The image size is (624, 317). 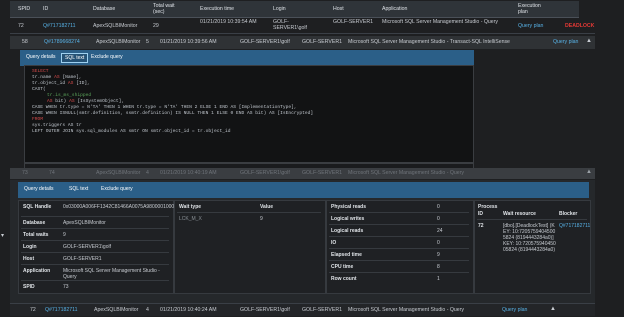 I want to click on prop-label: SPID, so click(x=29, y=287).